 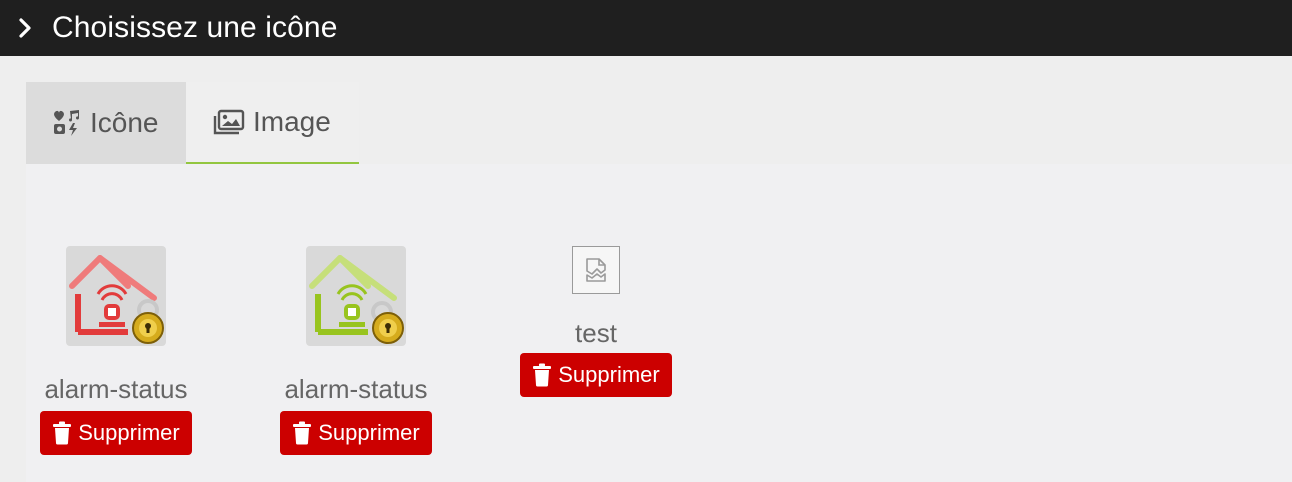 What do you see at coordinates (292, 121) in the screenshot?
I see `tab-image-label: Image` at bounding box center [292, 121].